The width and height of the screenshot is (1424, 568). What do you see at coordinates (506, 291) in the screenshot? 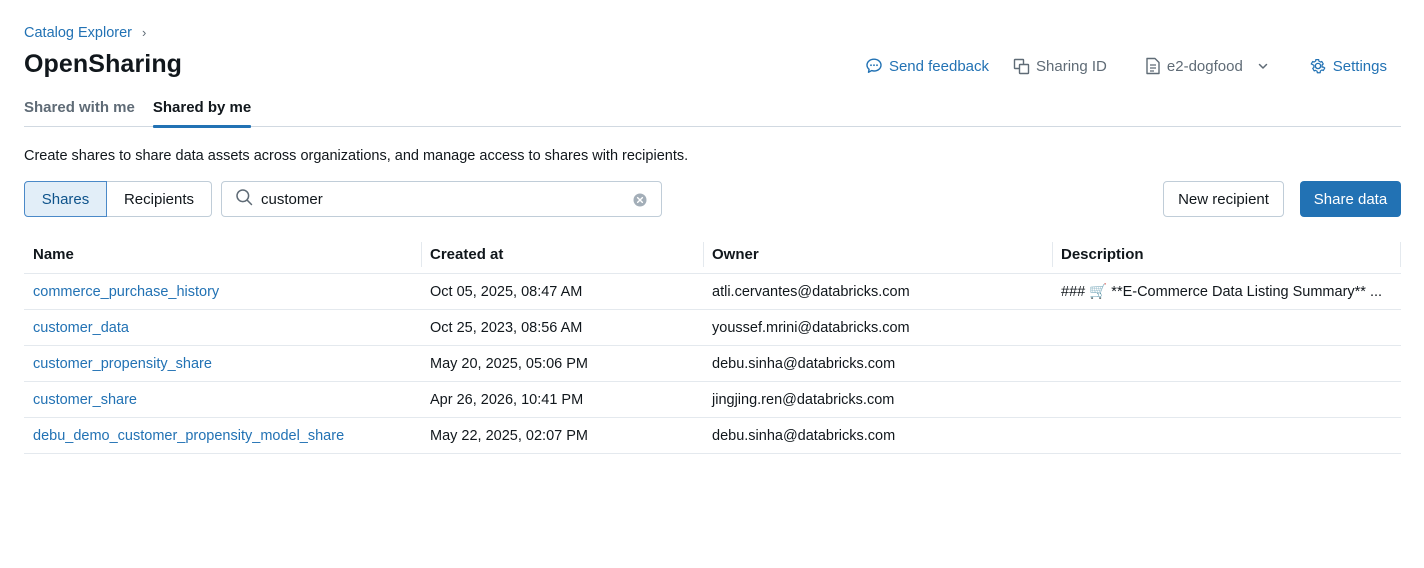
I see `created-at-cell: Oct 05, 2025, 08:47 AM` at bounding box center [506, 291].